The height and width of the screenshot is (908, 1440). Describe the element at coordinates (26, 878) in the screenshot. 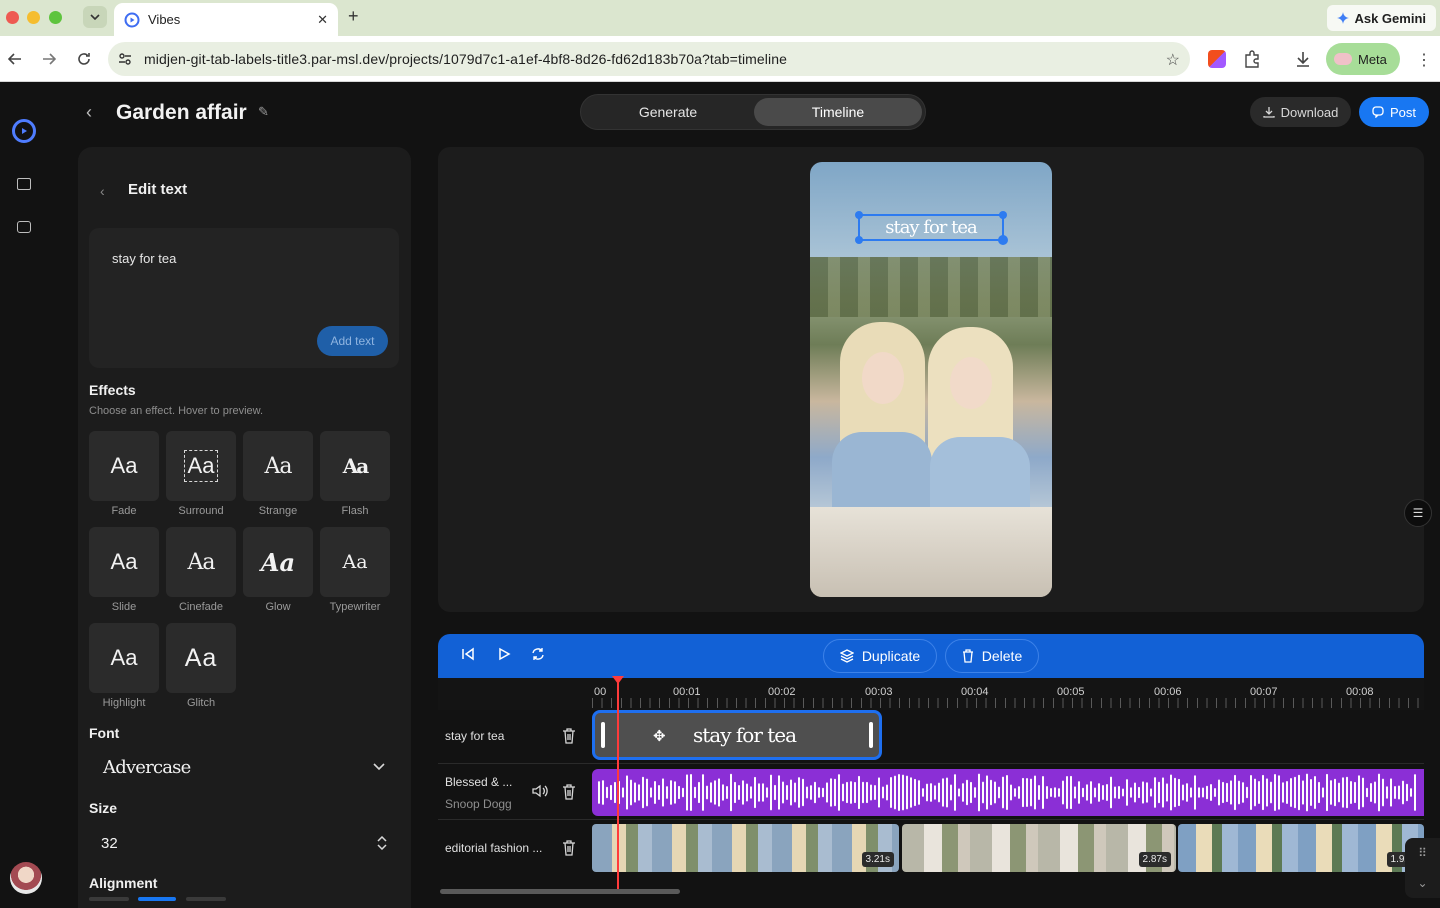

I see `user-avatar` at that location.